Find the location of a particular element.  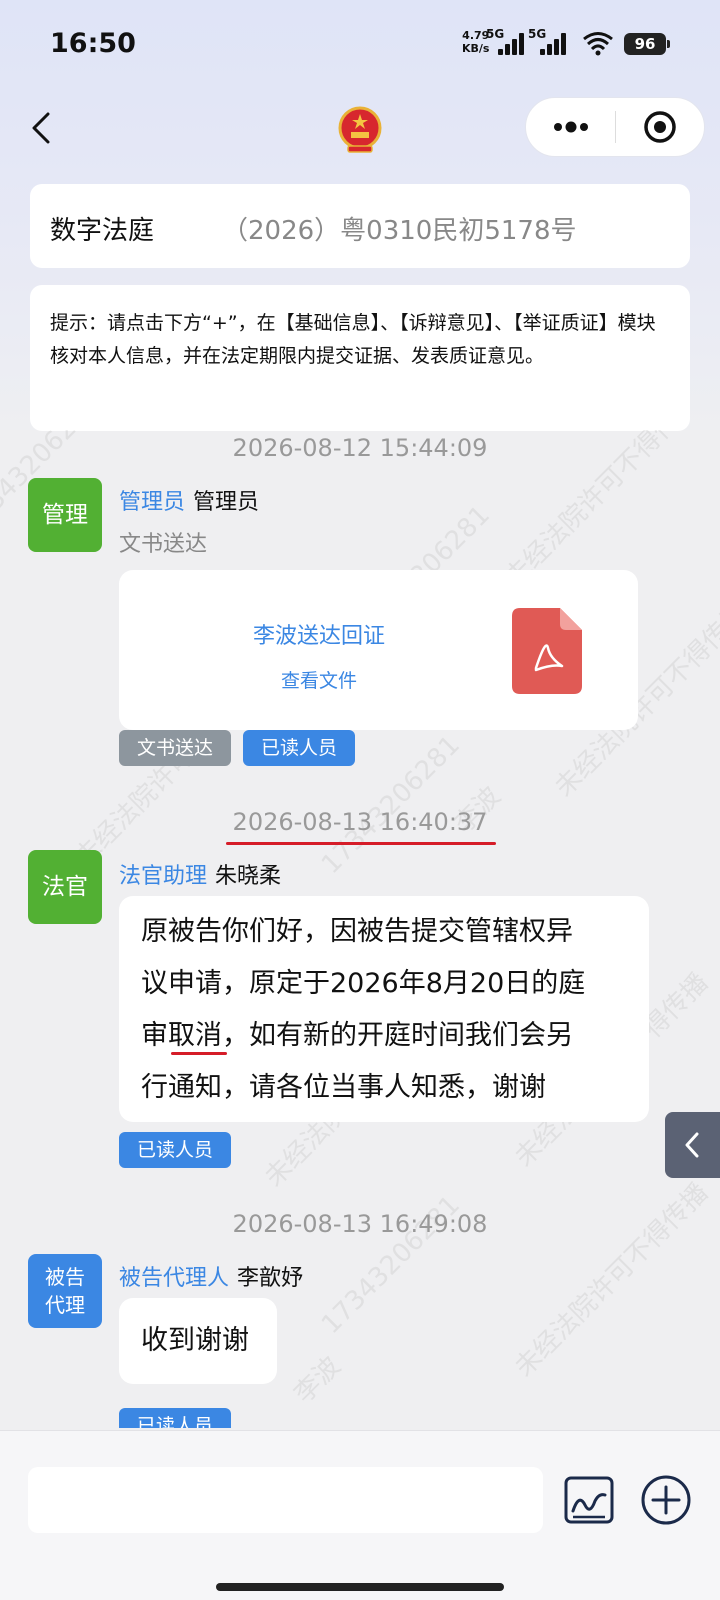

page-title: 数字法庭 is located at coordinates (102, 231).